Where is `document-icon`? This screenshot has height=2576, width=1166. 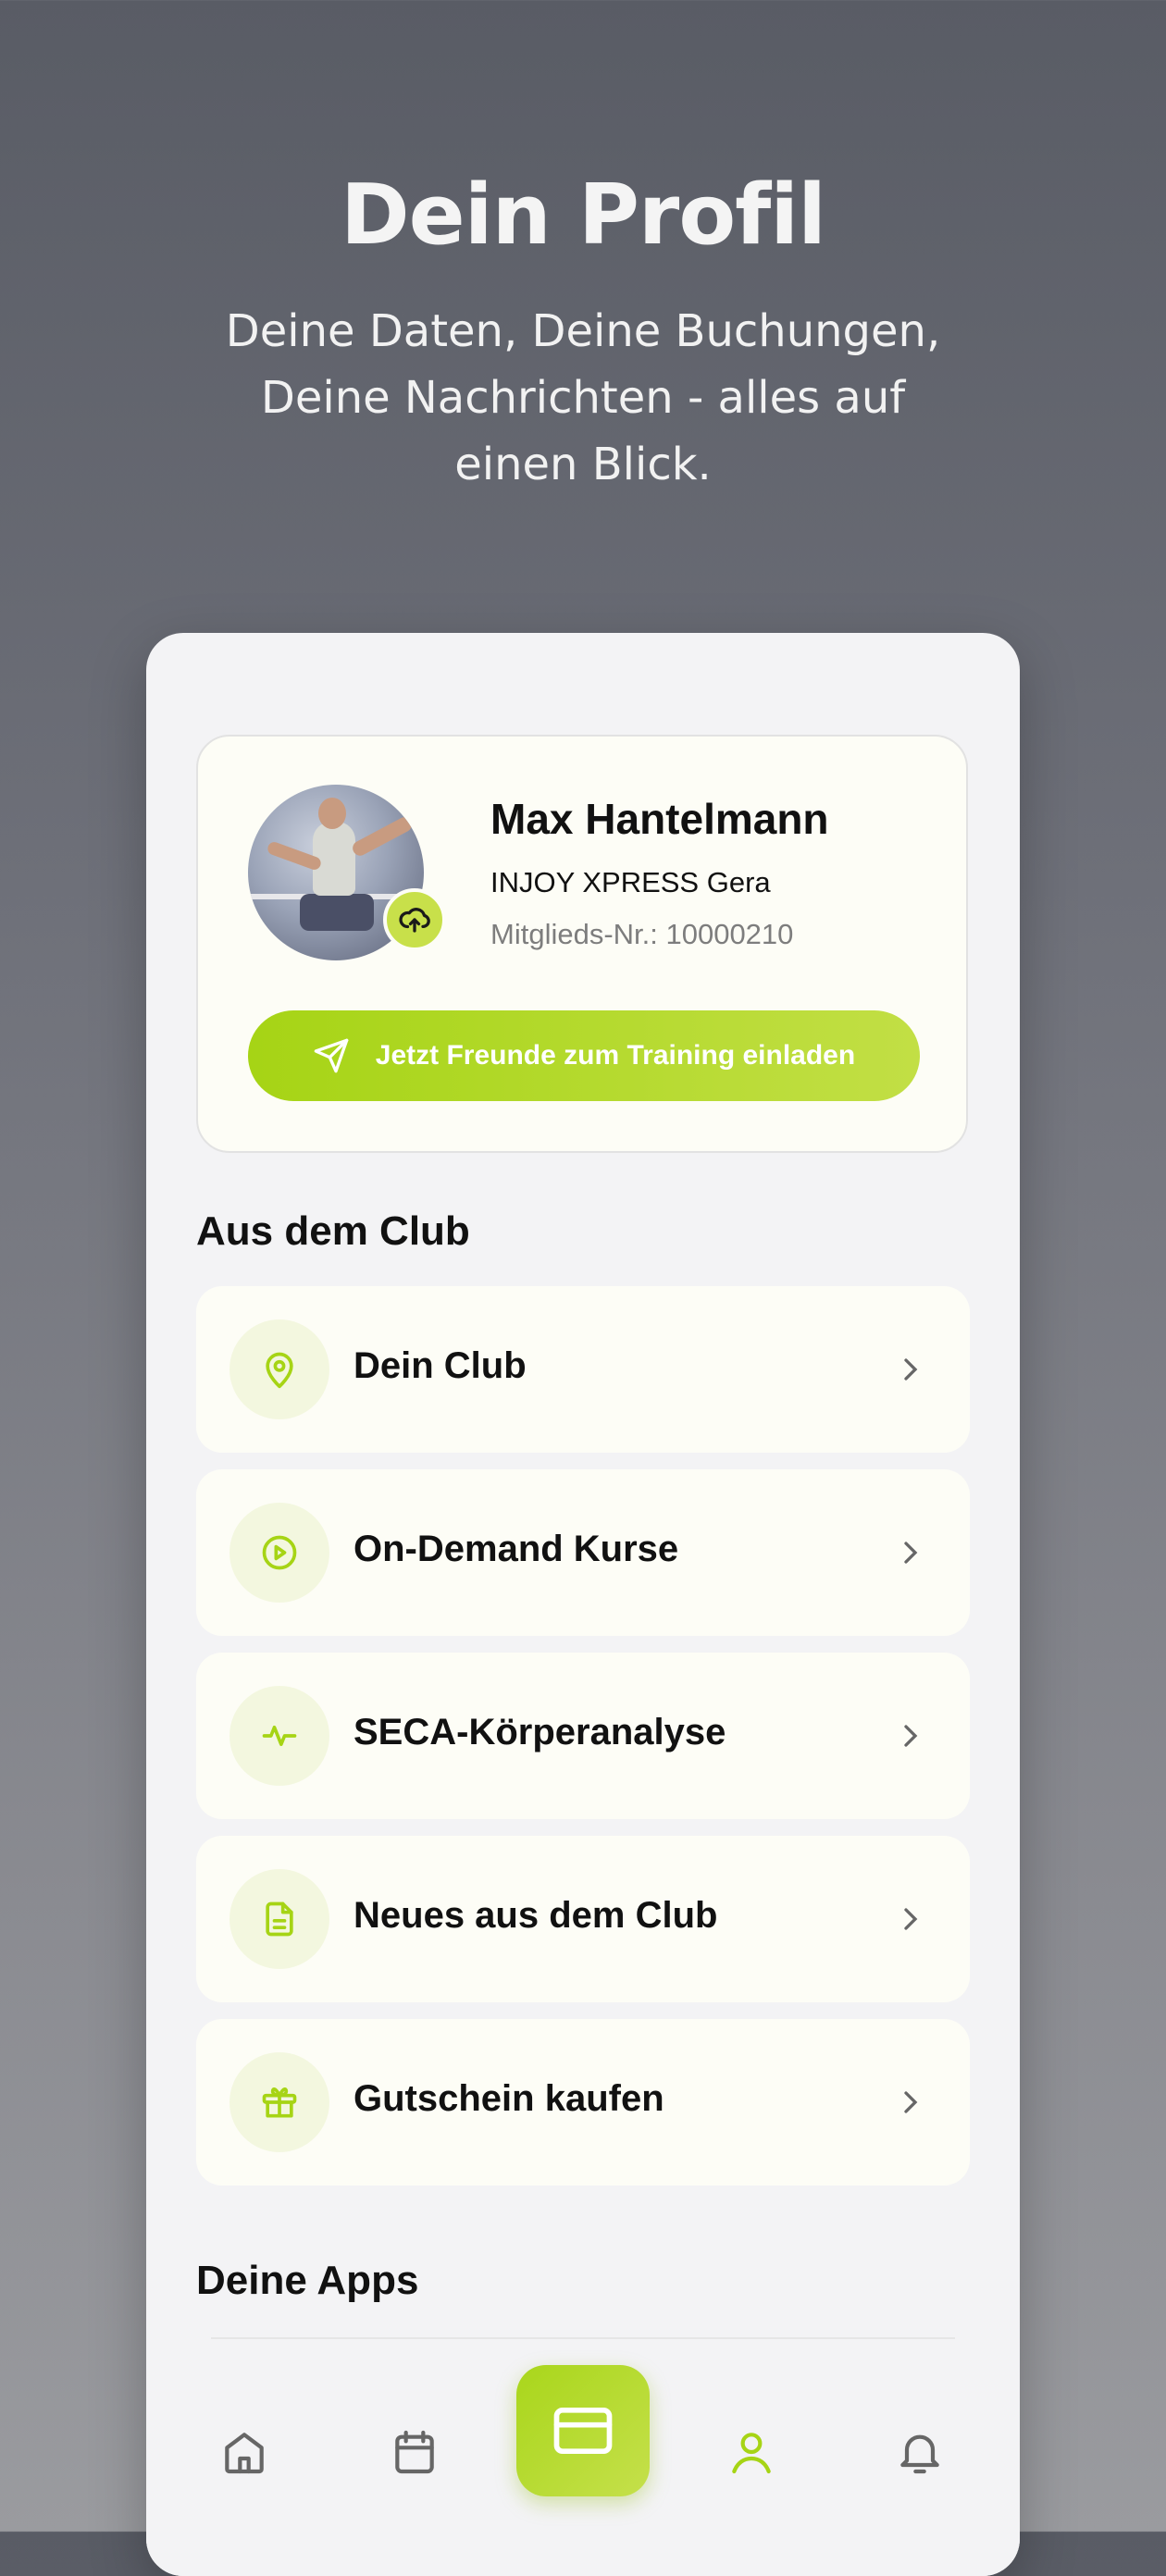
document-icon is located at coordinates (279, 1919).